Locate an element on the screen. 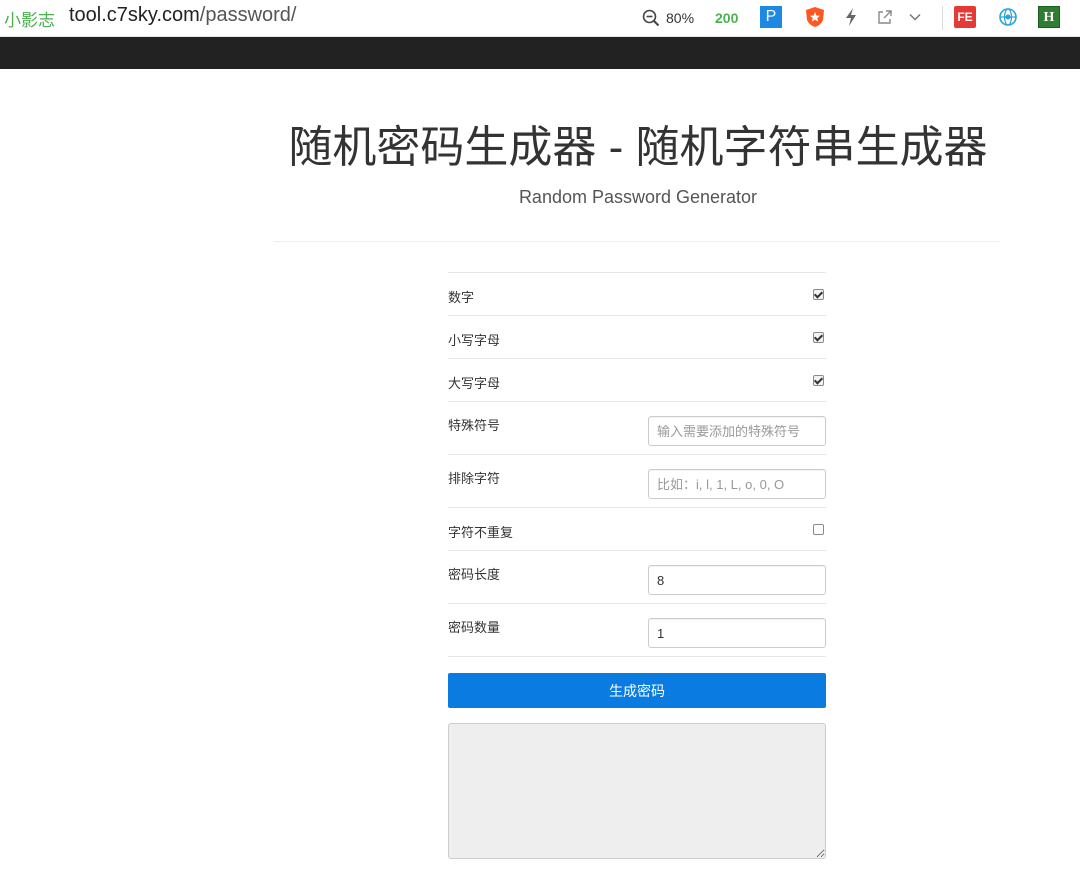 This screenshot has width=1080, height=882. lowercase-checkbox is located at coordinates (818, 337).